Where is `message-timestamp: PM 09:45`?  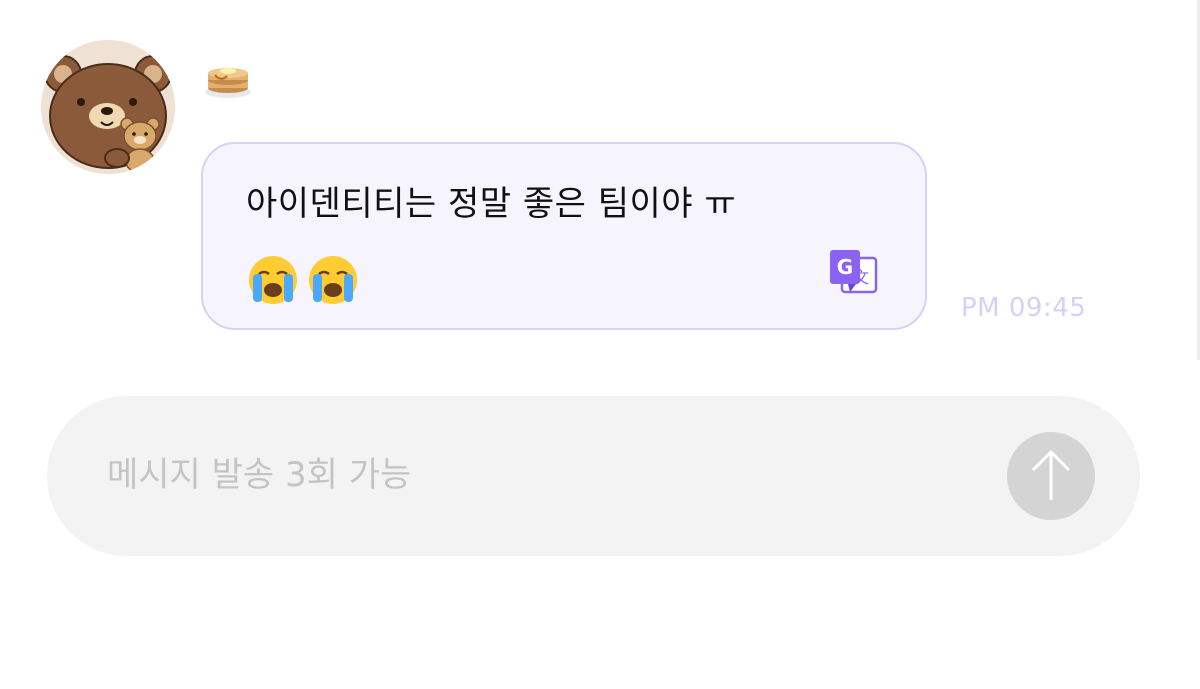 message-timestamp: PM 09:45 is located at coordinates (1024, 308).